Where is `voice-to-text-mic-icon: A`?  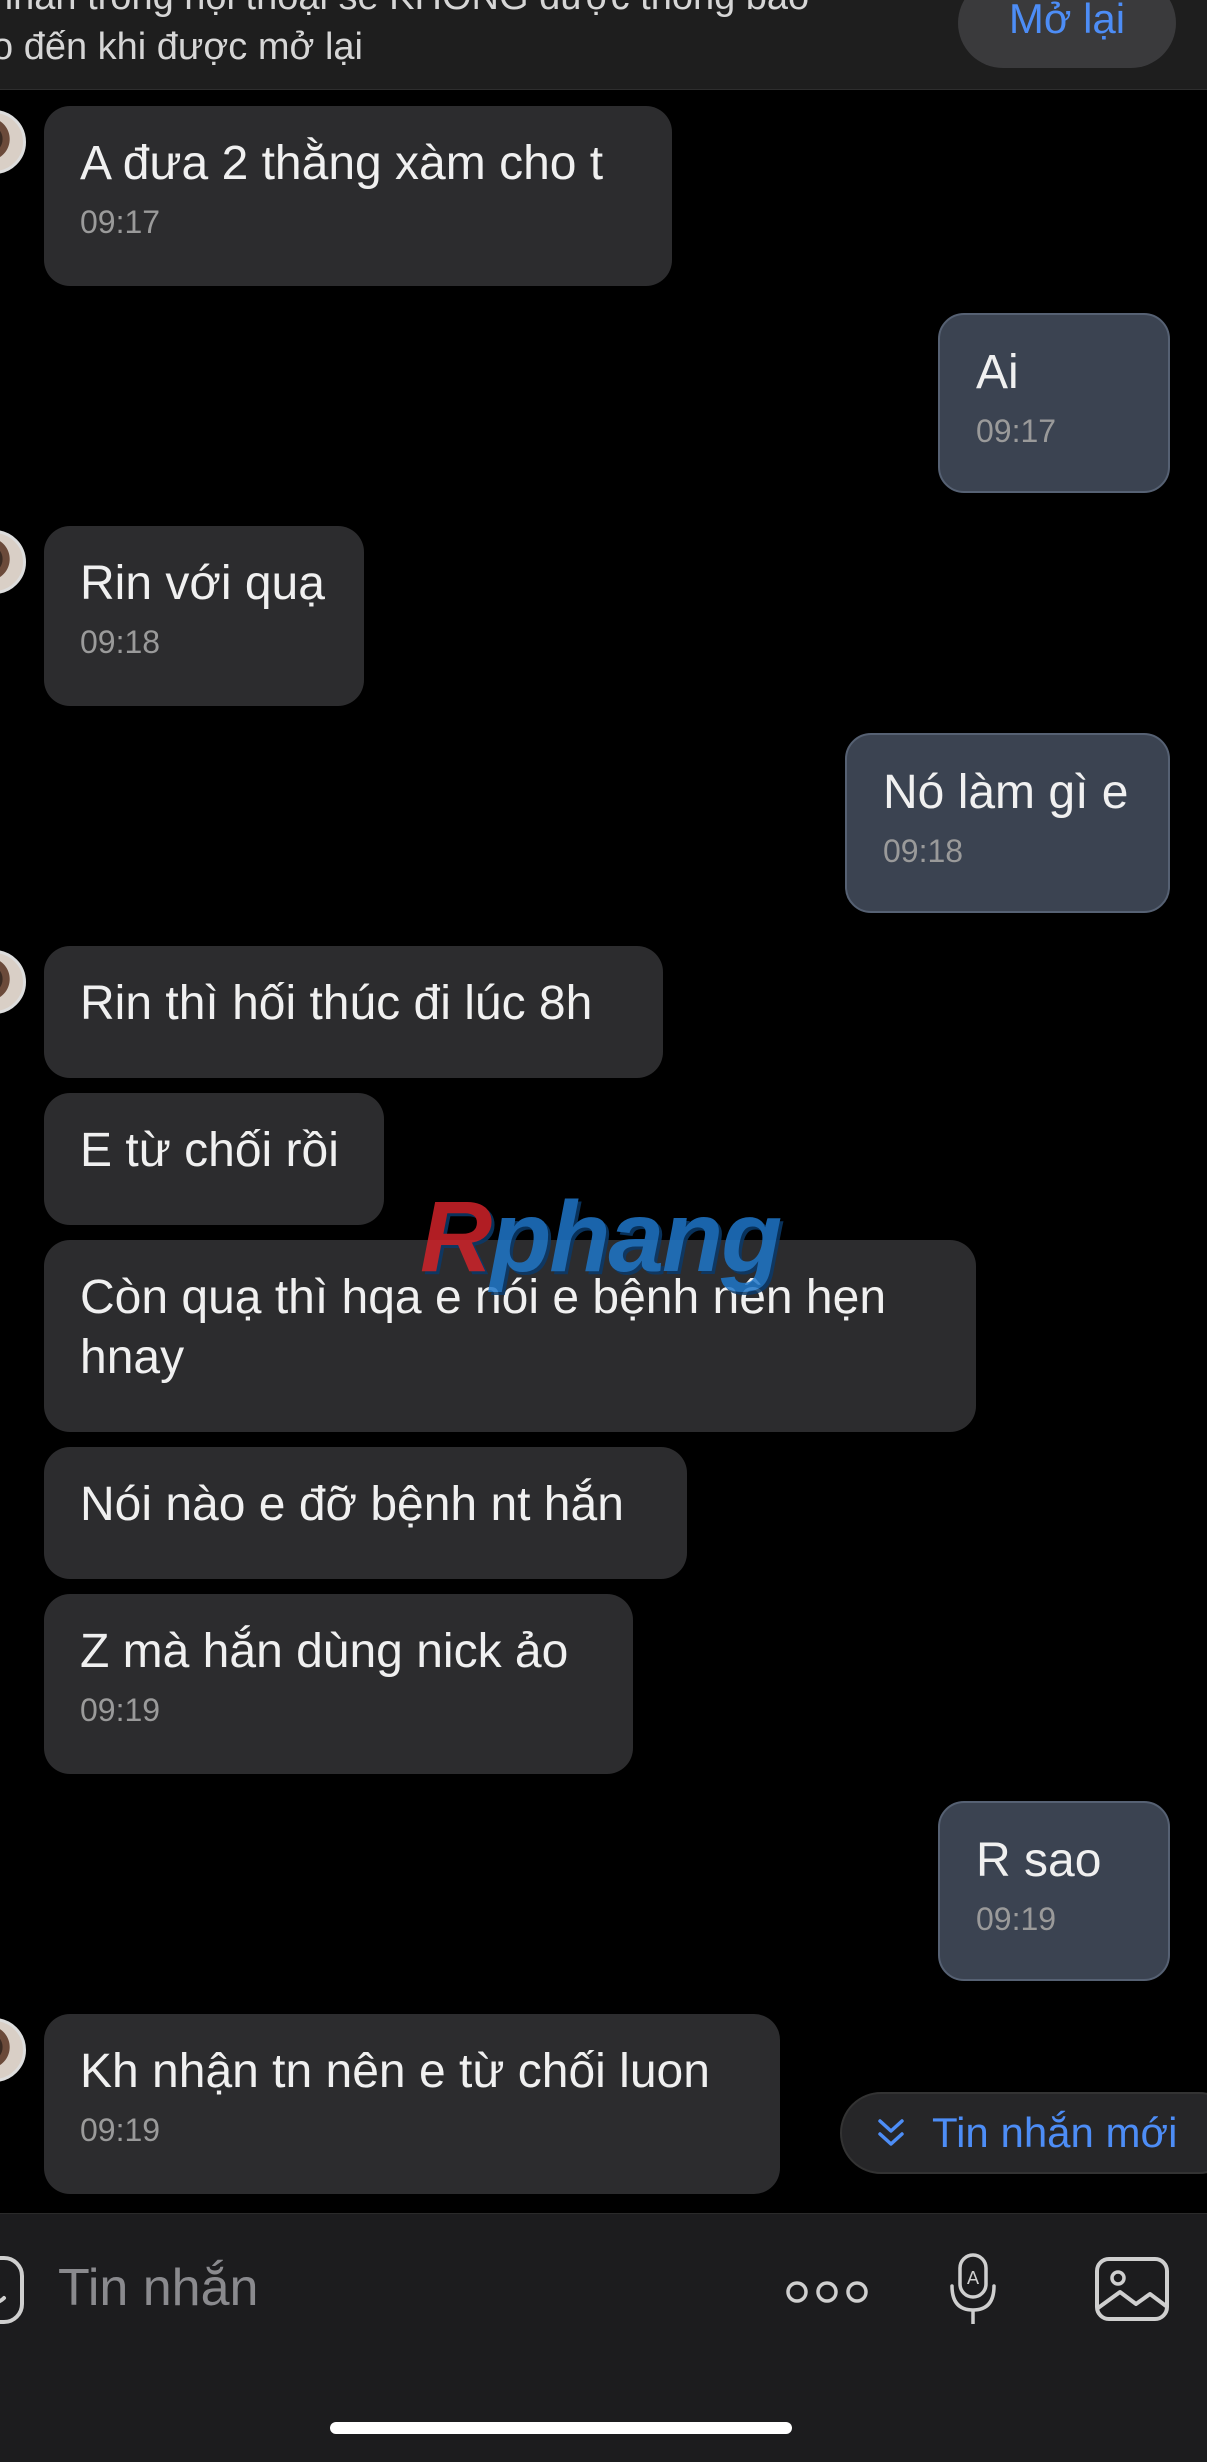 voice-to-text-mic-icon: A is located at coordinates (973, 2290).